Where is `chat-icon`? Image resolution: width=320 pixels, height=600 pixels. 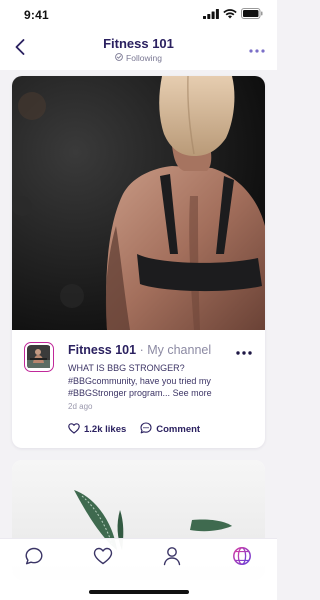 chat-icon is located at coordinates (34, 558).